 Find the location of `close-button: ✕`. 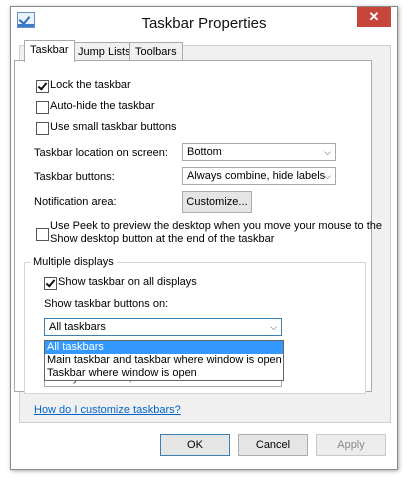

close-button: ✕ is located at coordinates (374, 17).